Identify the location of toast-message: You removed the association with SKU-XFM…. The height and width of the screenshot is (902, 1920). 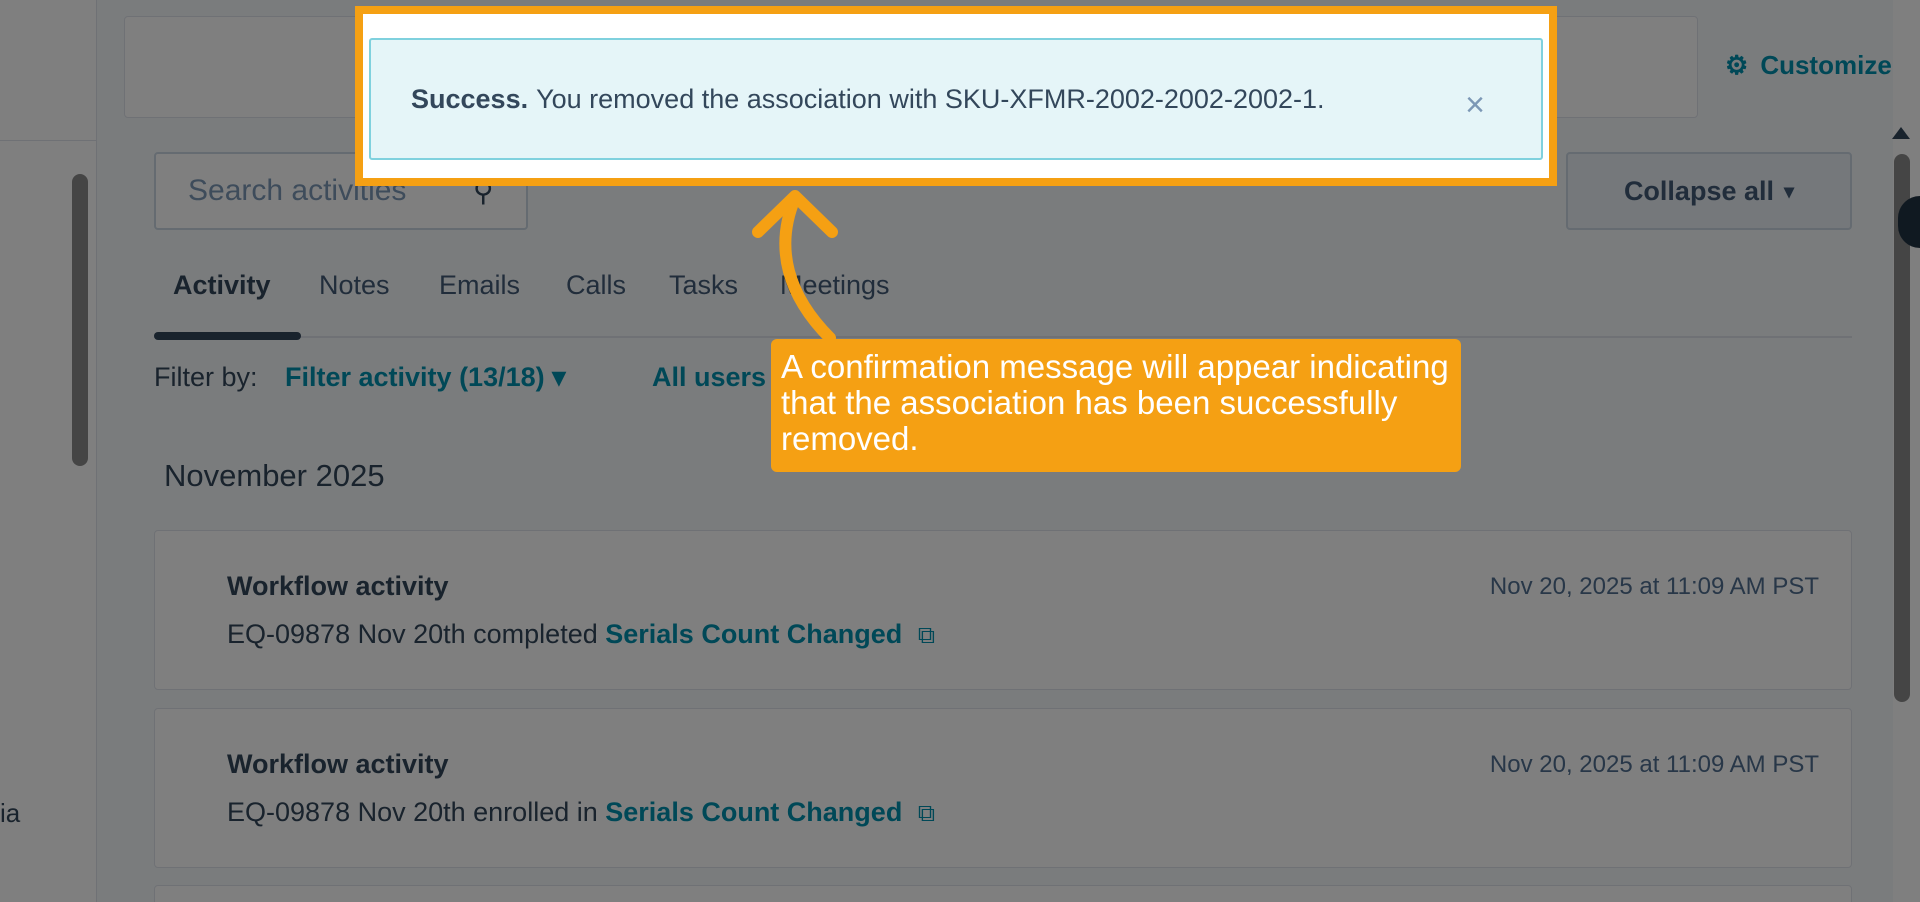
(930, 98).